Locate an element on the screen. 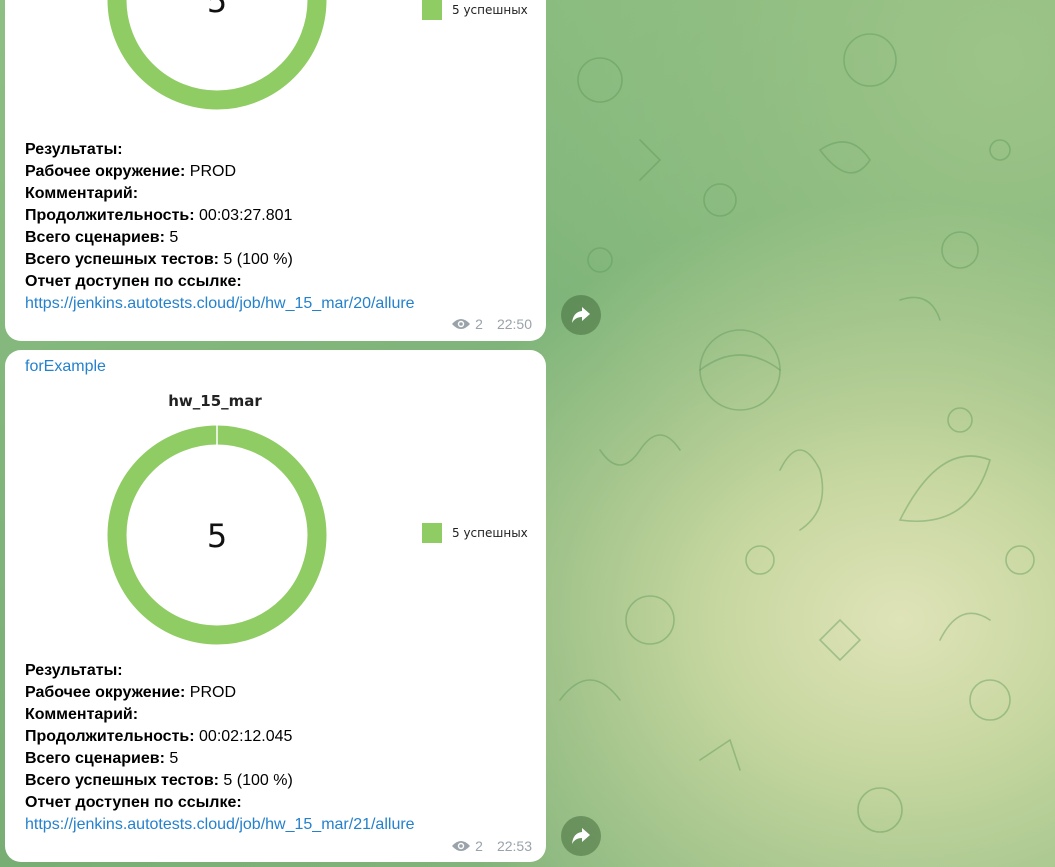  chart-title: hw_15_mar is located at coordinates (215, 401).